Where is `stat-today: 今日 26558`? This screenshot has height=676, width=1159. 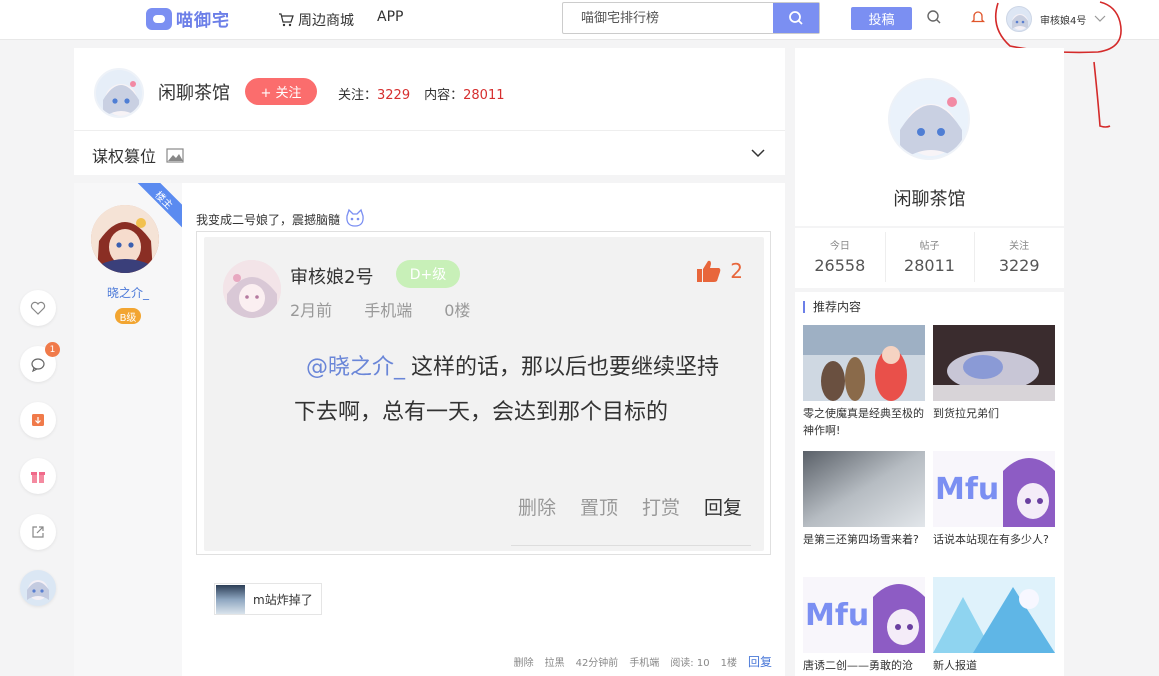 stat-today: 今日 26558 is located at coordinates (840, 258).